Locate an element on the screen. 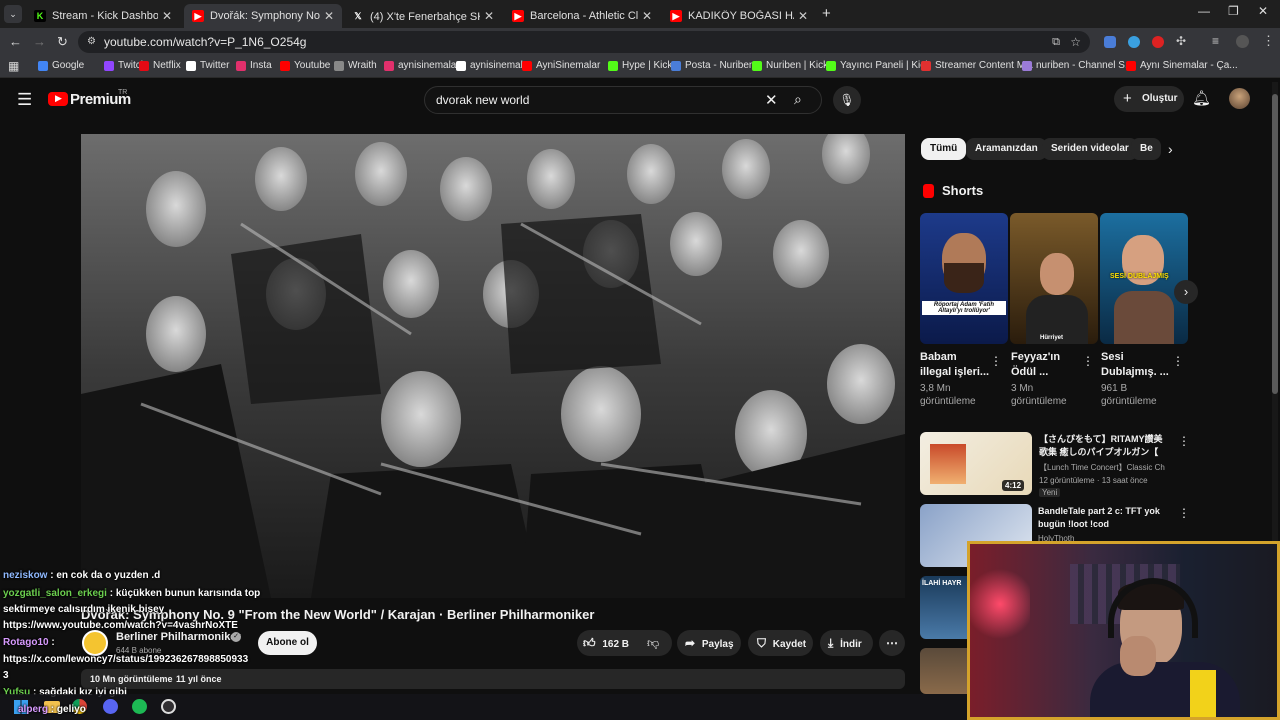 Image resolution: width=1280 pixels, height=720 pixels. tab-kadikoy: ▶ KADIKÖY BOĞASI HAYRETTİN İ ✕ is located at coordinates (739, 16).